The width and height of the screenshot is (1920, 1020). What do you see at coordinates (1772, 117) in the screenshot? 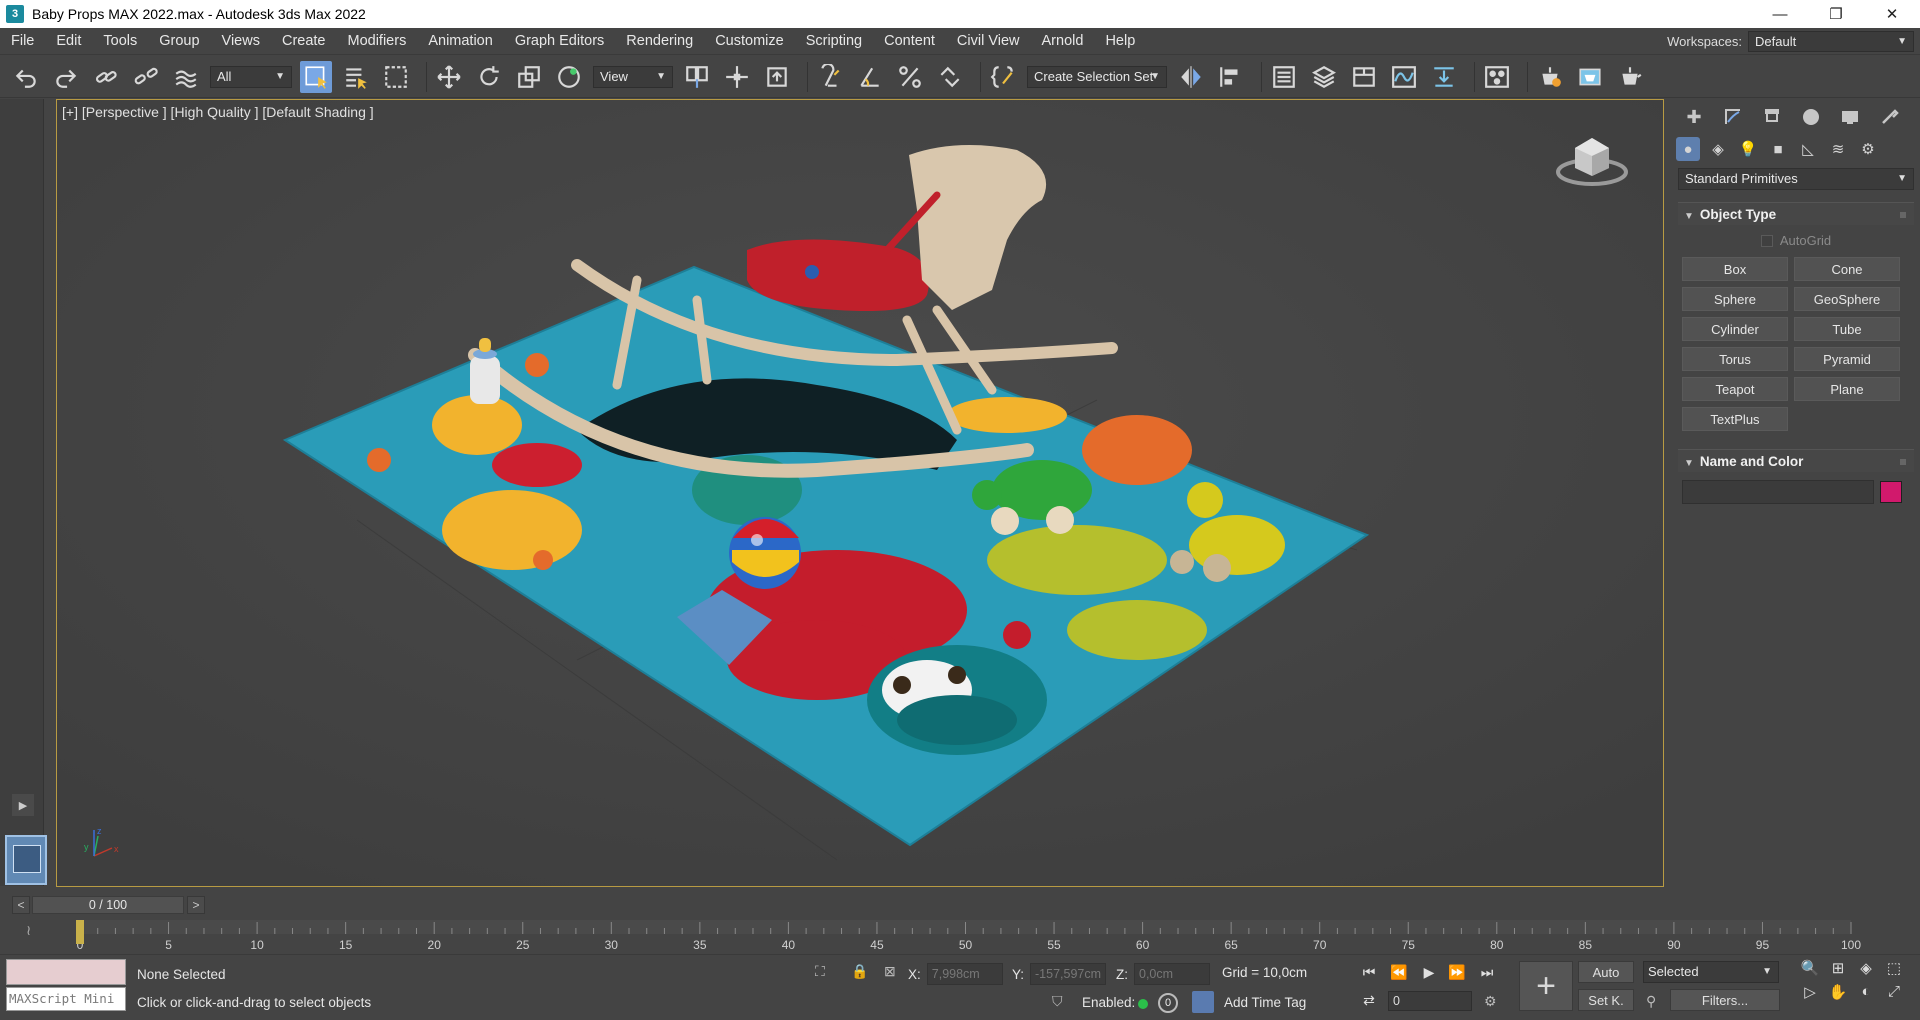
I see `hierarchy-tab-icon` at bounding box center [1772, 117].